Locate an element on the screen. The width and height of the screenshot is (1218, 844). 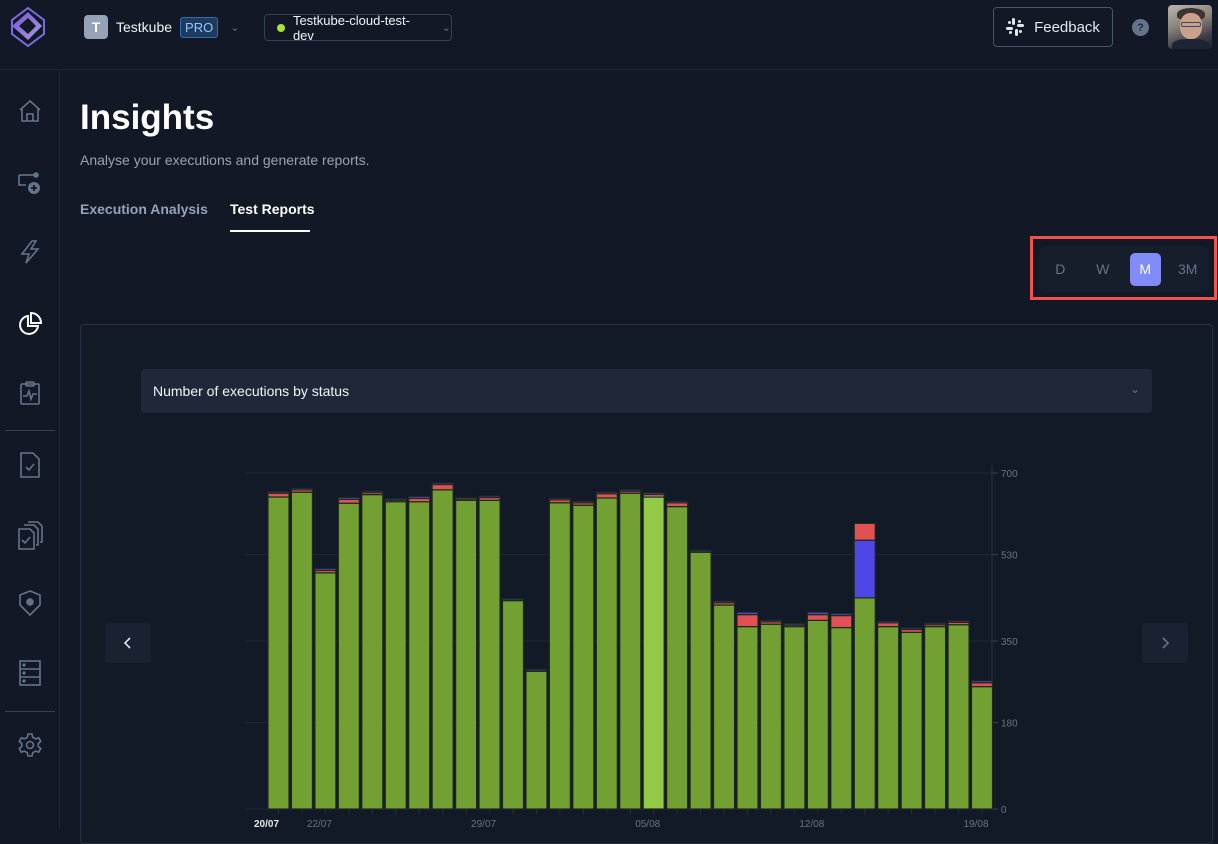
gear-icon is located at coordinates (30, 745).